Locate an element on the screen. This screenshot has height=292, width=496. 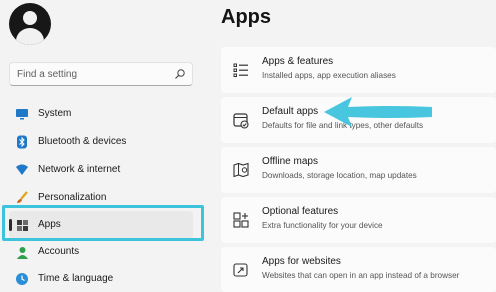
open-in-app-icon is located at coordinates (240, 270).